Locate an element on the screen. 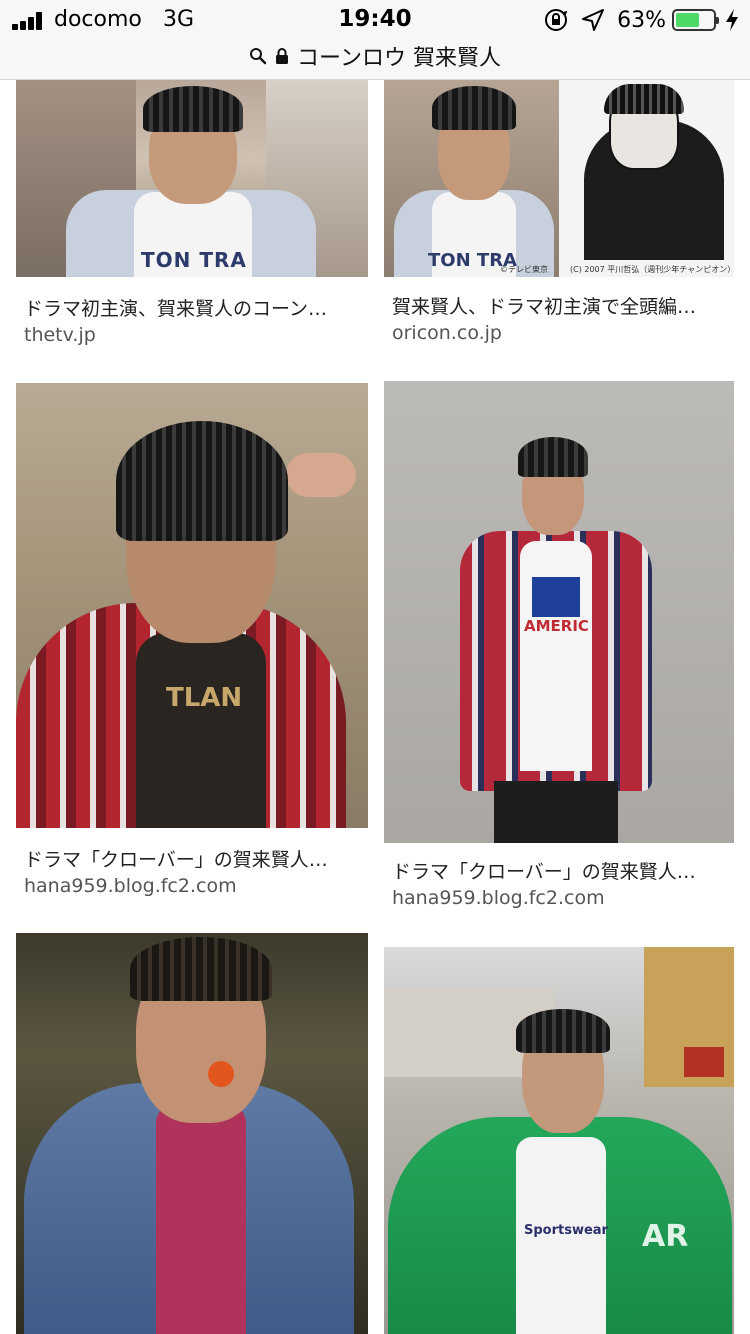 The width and height of the screenshot is (750, 1334). image-result-card: Sportswear AR is located at coordinates (559, 1140).